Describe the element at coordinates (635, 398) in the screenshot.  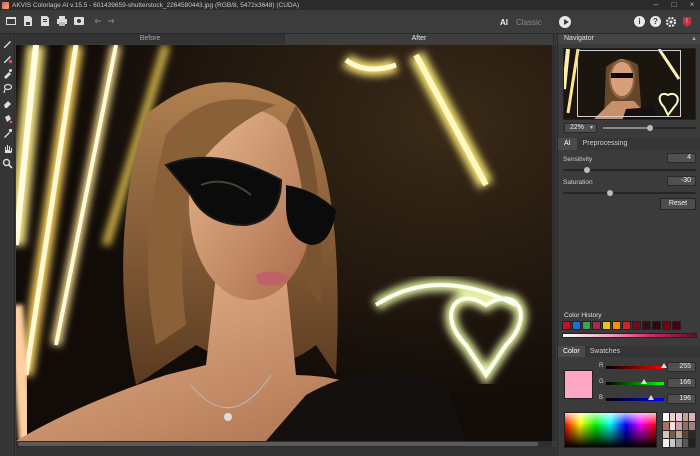
I see `b-slider` at that location.